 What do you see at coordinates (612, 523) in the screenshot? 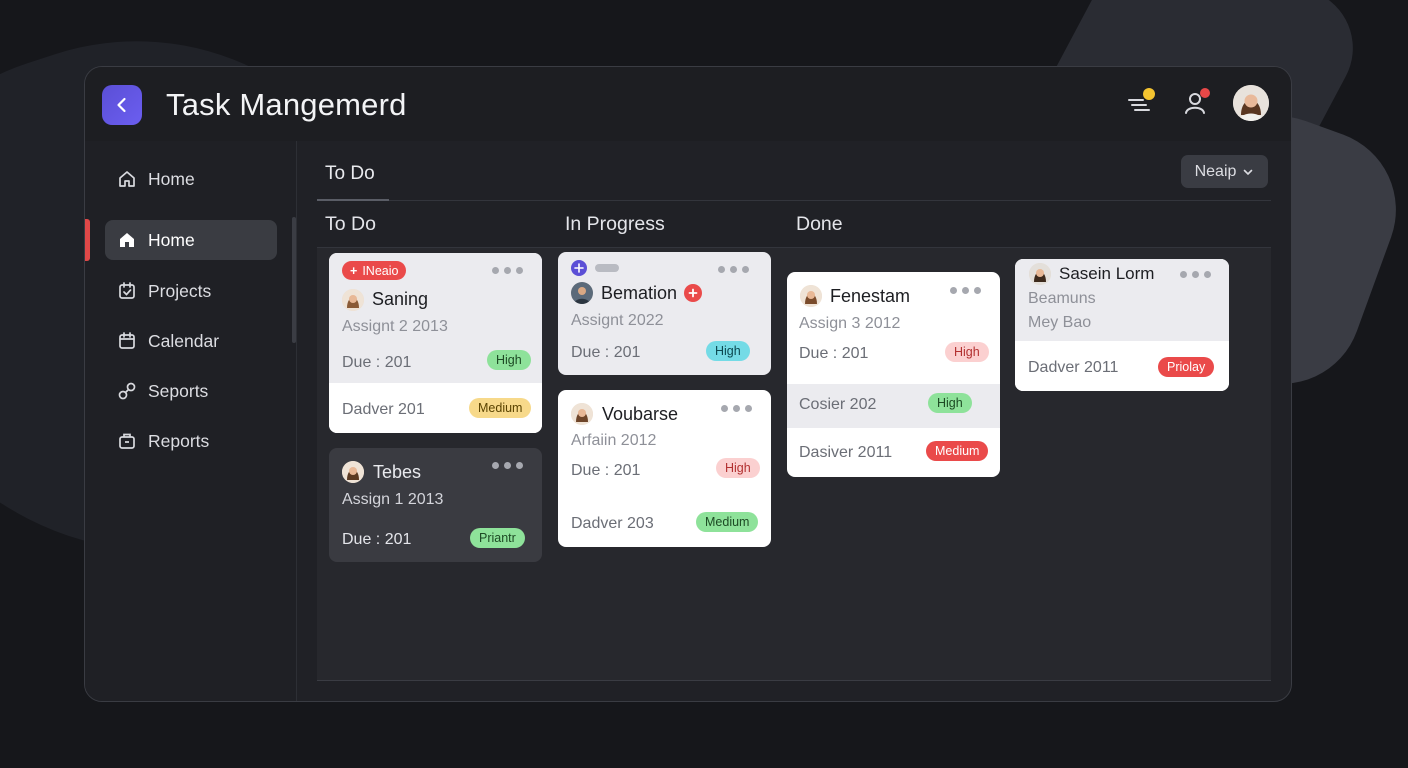
I see `task-footer-text: Dadver 203` at bounding box center [612, 523].